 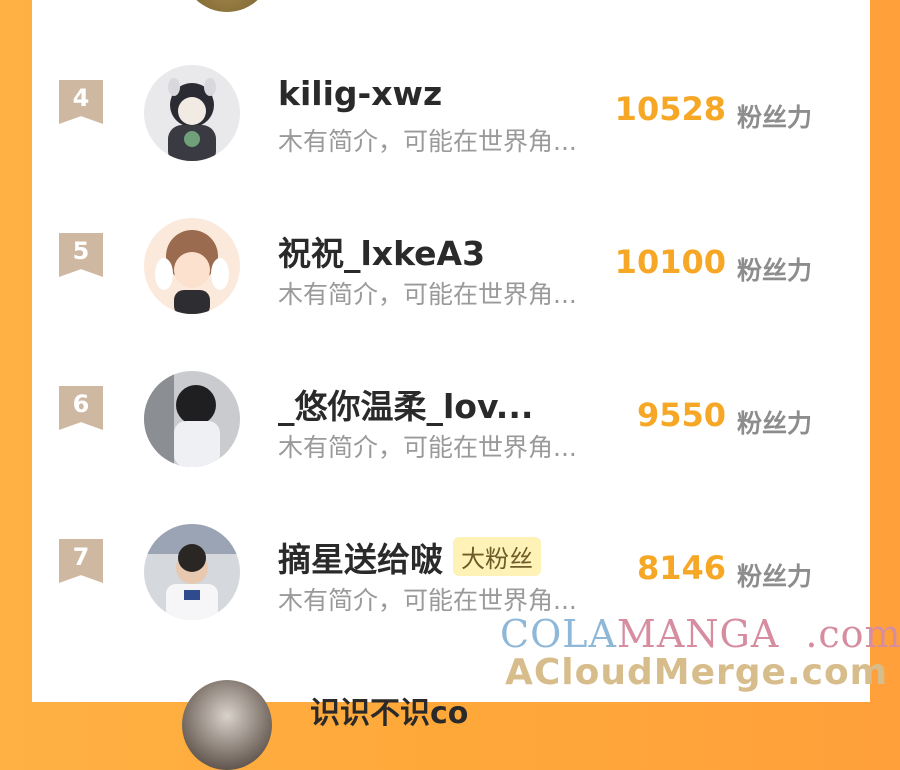 What do you see at coordinates (409, 557) in the screenshot?
I see `user-name: 摘星送给啵 大粉丝` at bounding box center [409, 557].